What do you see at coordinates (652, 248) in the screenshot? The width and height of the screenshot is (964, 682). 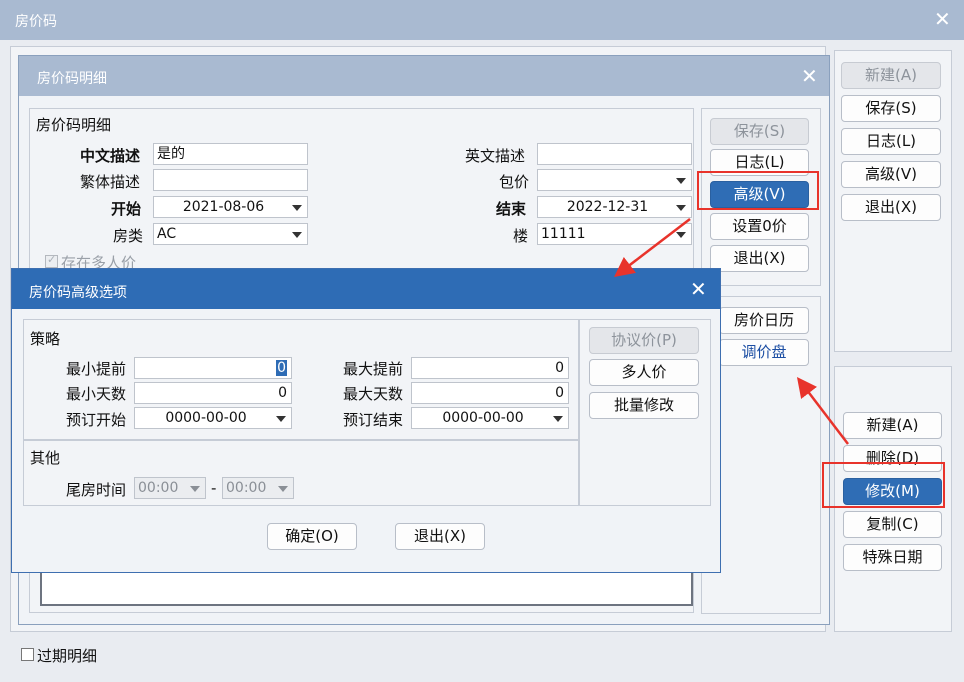 I see `arrow-to-advanced-dialog` at bounding box center [652, 248].